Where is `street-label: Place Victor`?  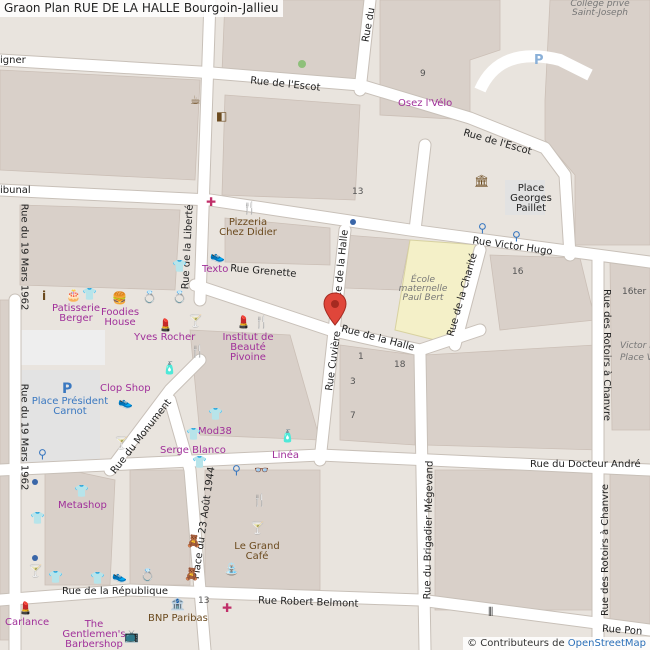
street-label: Place Victor is located at coordinates (635, 358).